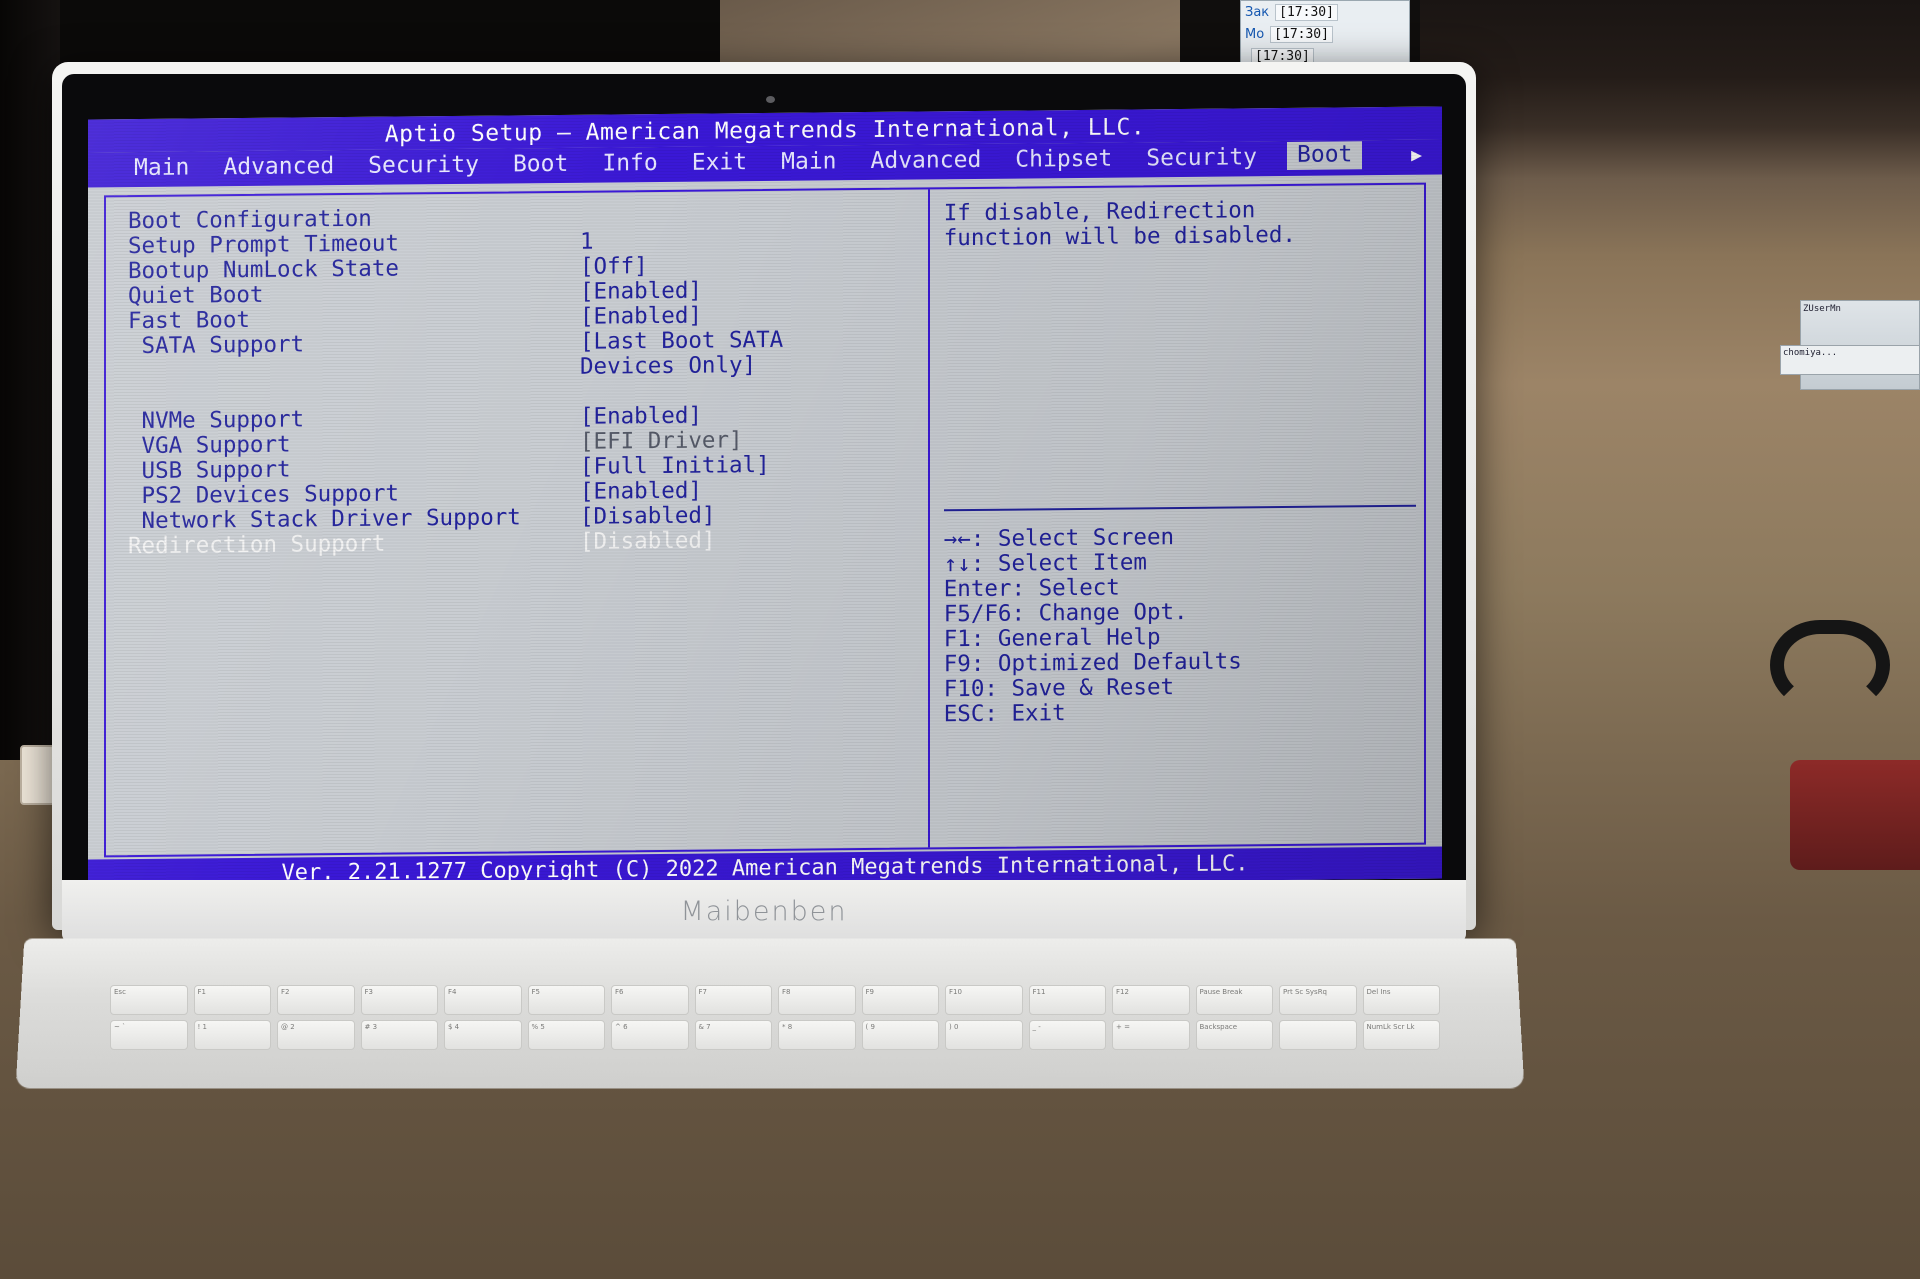 The width and height of the screenshot is (1920, 1279). I want to click on legend-line: ESC: Exit, so click(1004, 714).